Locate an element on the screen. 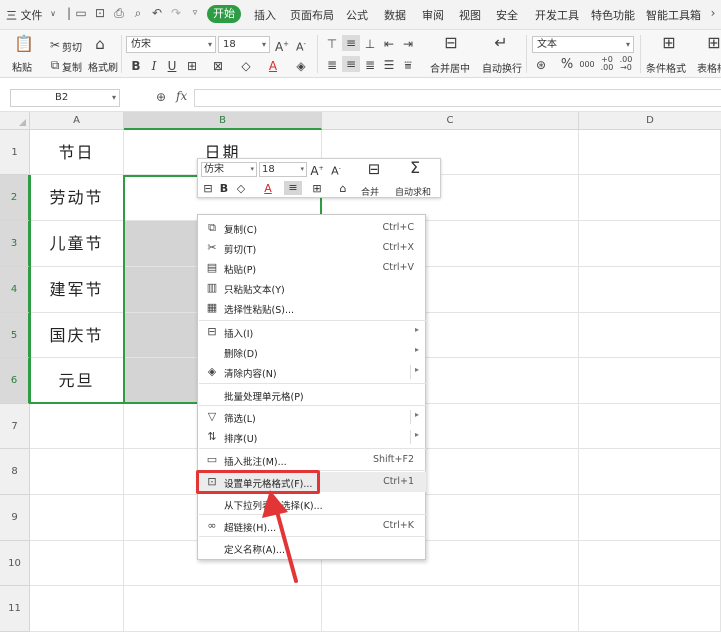 The width and height of the screenshot is (721, 634). conditional-format-icon: ⊞ is located at coordinates (669, 43).